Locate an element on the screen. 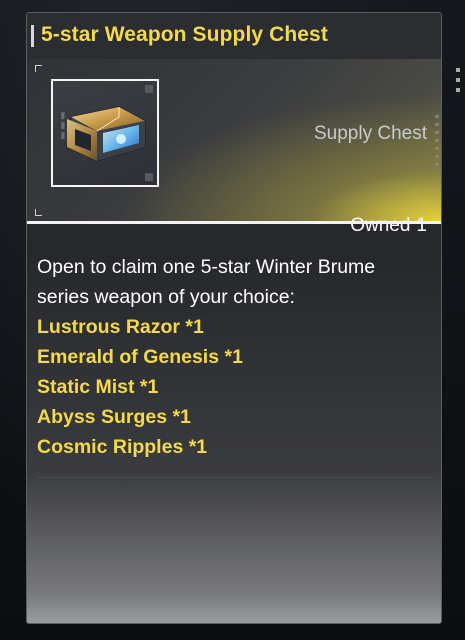 The image size is (465, 640). weapon-choice-item: Emerald of Genesis *1 is located at coordinates (140, 357).